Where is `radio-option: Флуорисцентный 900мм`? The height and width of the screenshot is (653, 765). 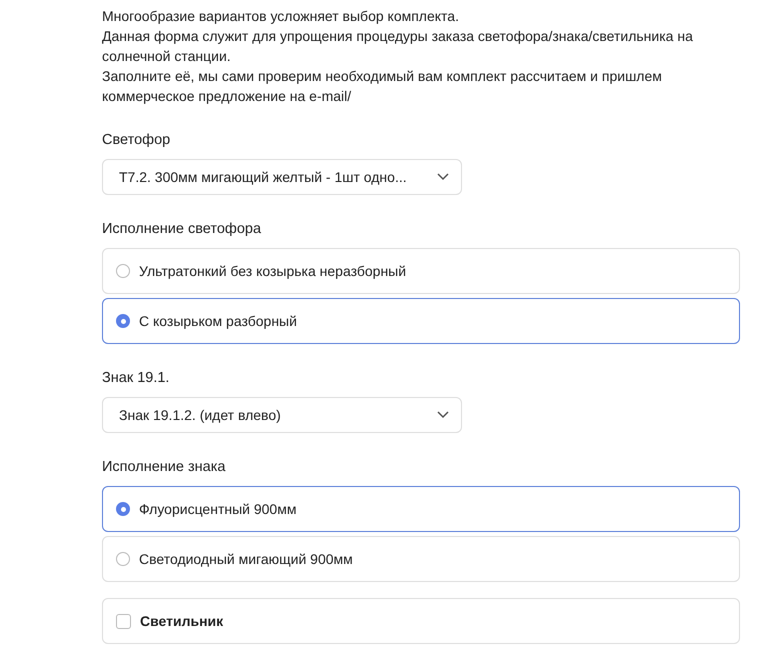 radio-option: Флуорисцентный 900мм is located at coordinates (421, 509).